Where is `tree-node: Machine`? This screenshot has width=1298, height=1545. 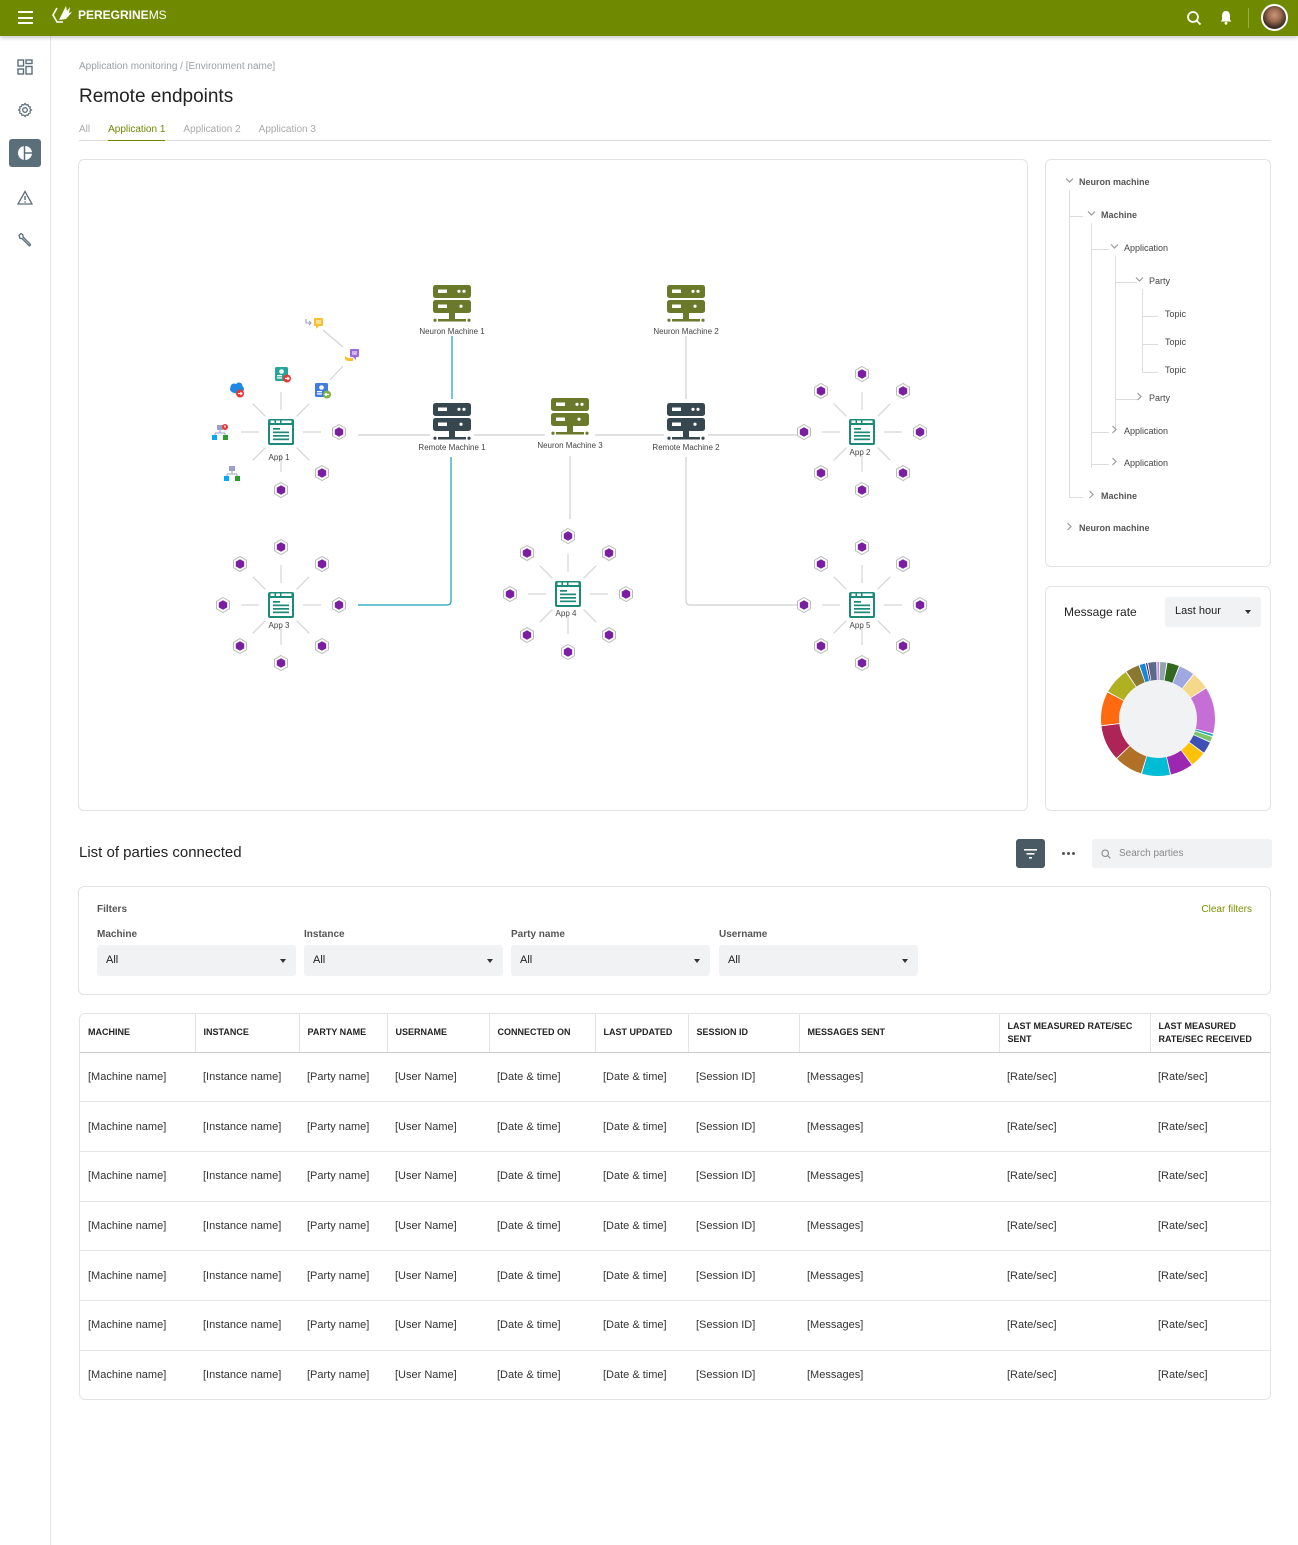
tree-node: Machine is located at coordinates (1112, 495).